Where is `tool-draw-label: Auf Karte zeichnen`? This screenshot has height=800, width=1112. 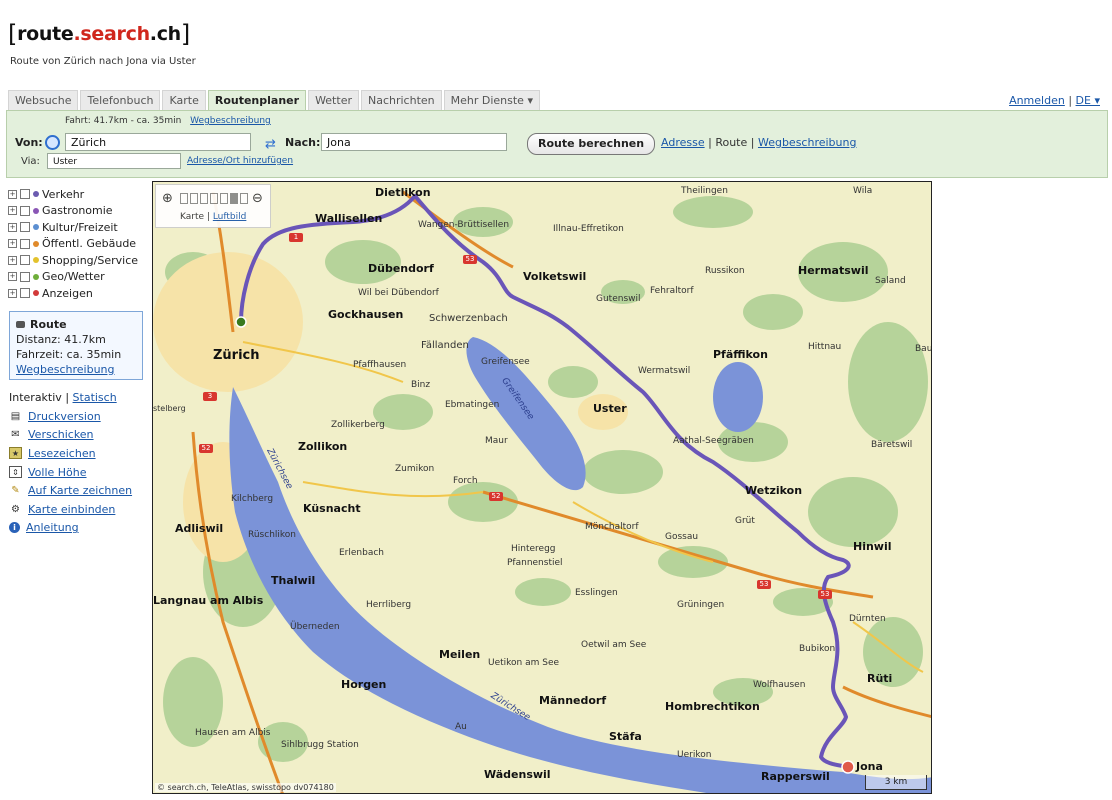 tool-draw-label: Auf Karte zeichnen is located at coordinates (80, 490).